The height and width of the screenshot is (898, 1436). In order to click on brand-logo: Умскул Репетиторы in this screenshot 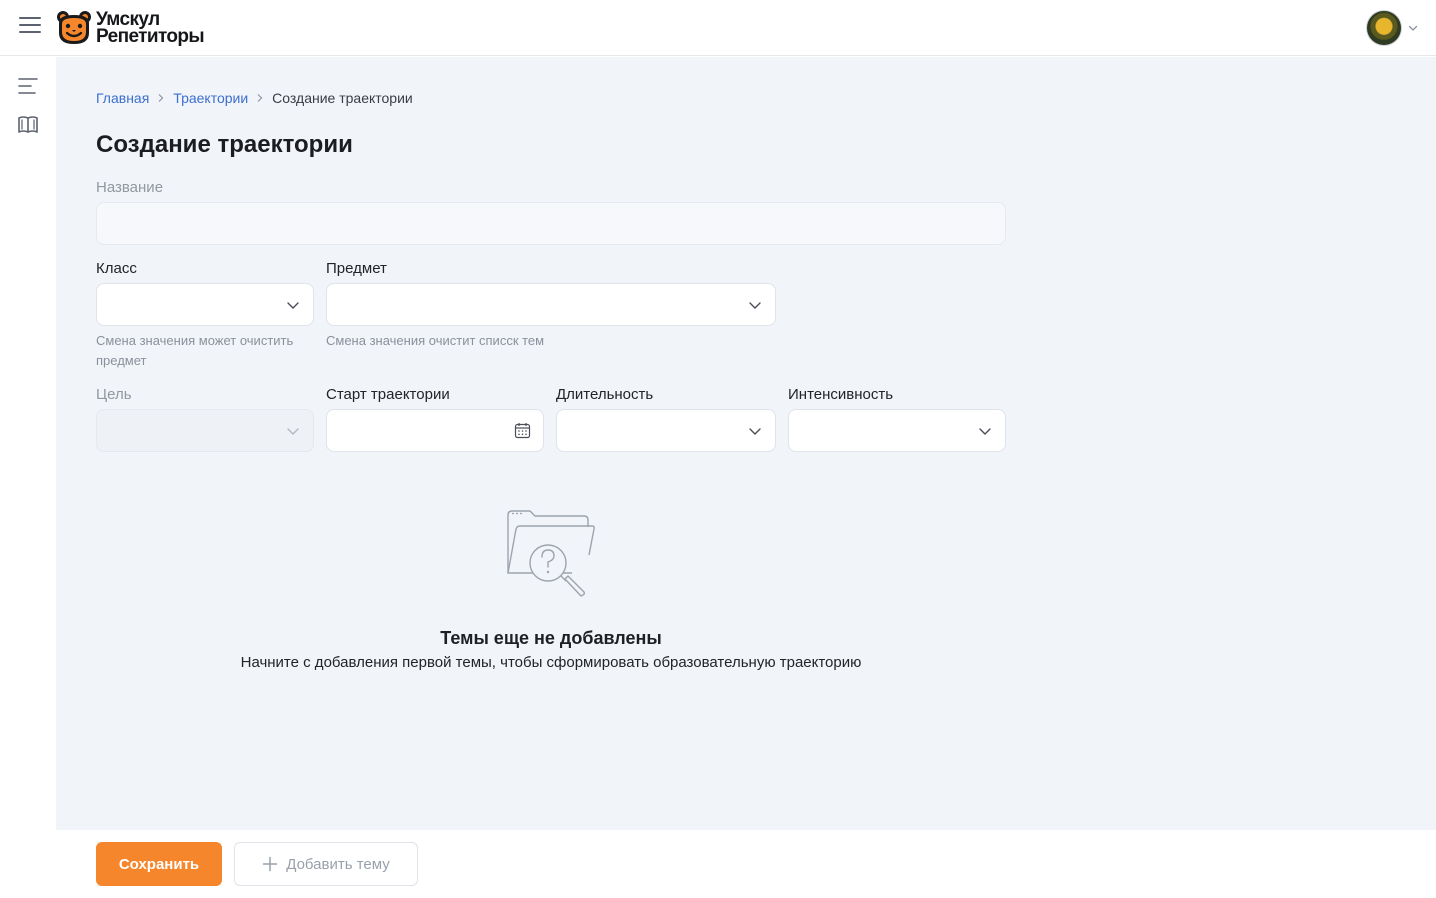, I will do `click(130, 28)`.